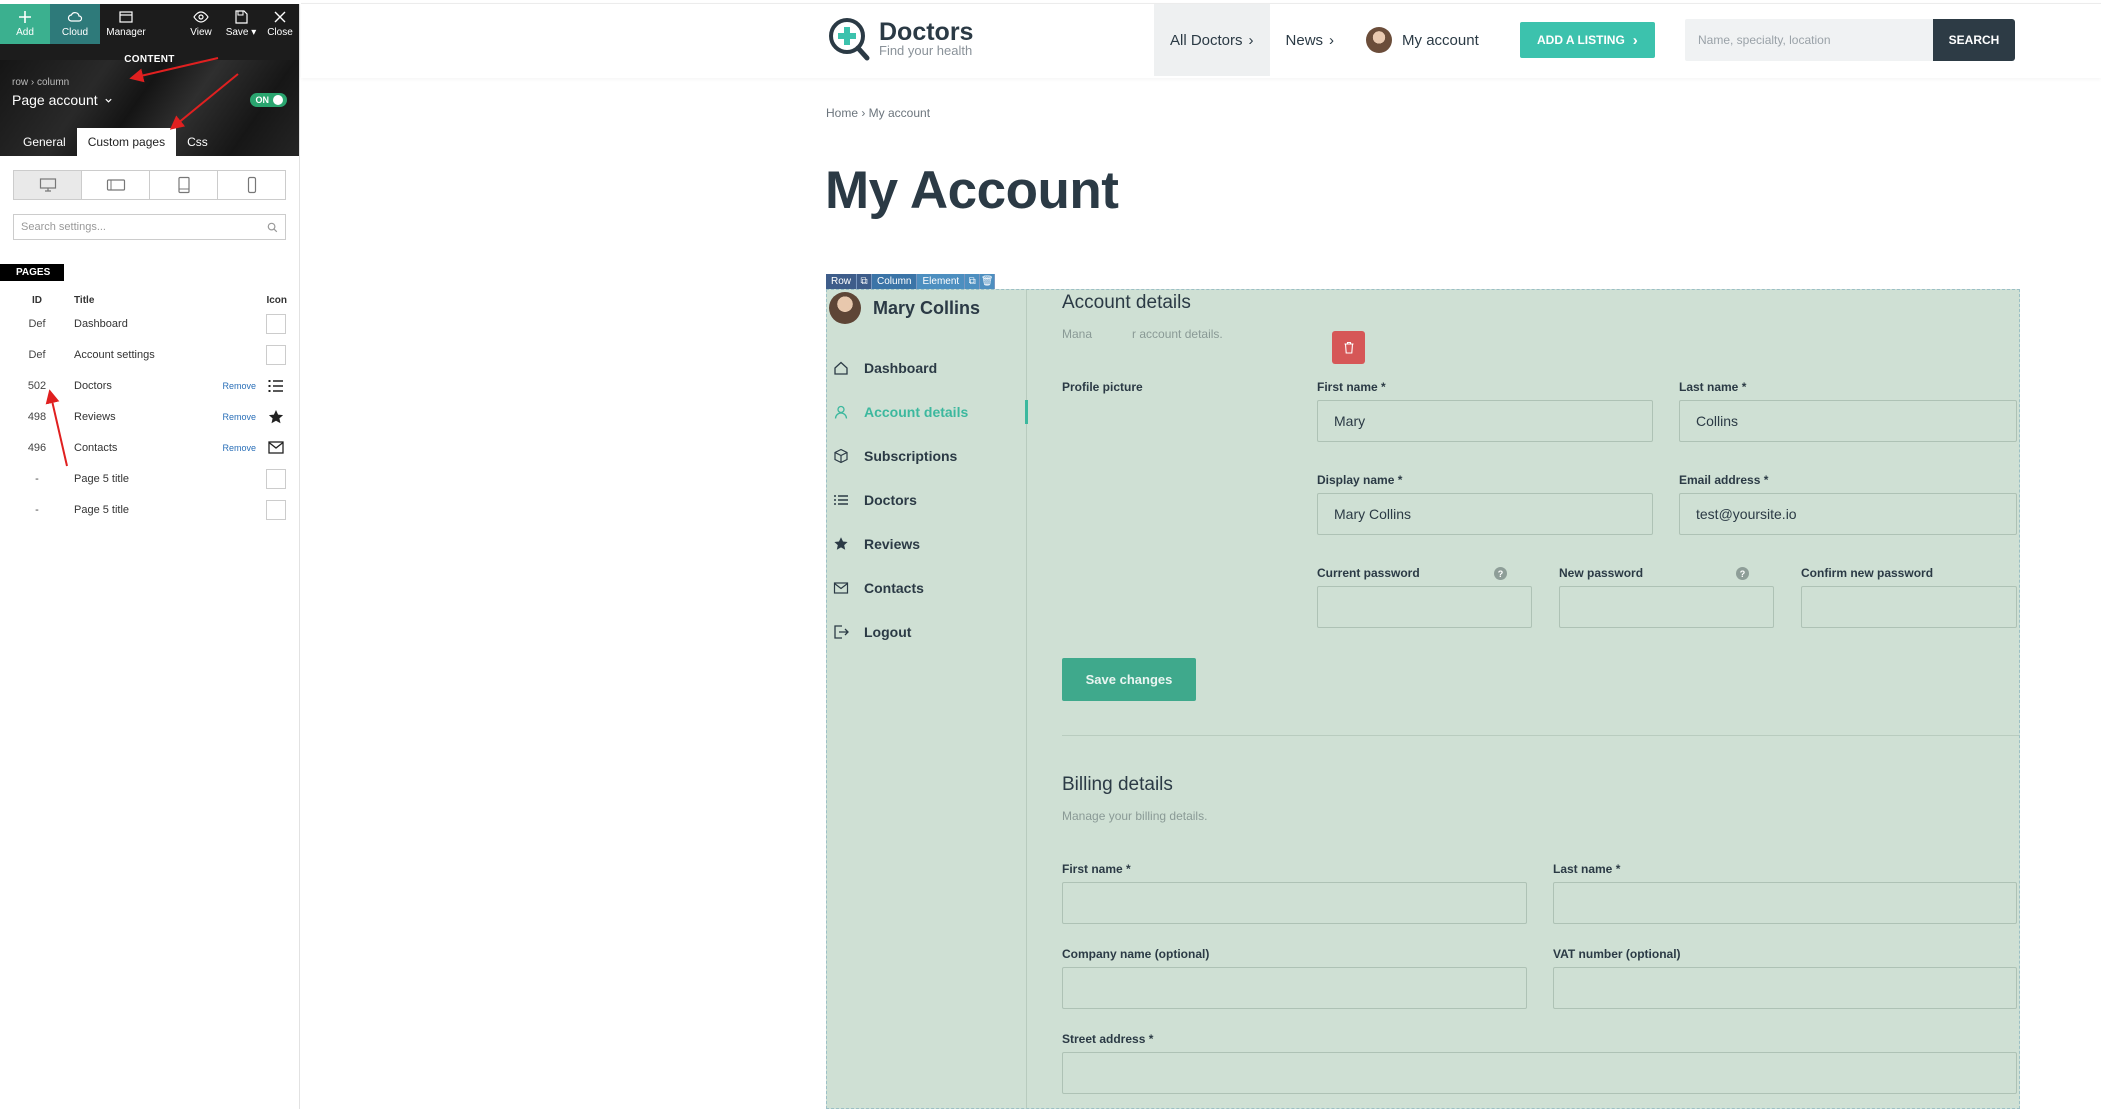 The width and height of the screenshot is (2101, 1109). I want to click on last-name-label: Last name *, so click(1713, 387).